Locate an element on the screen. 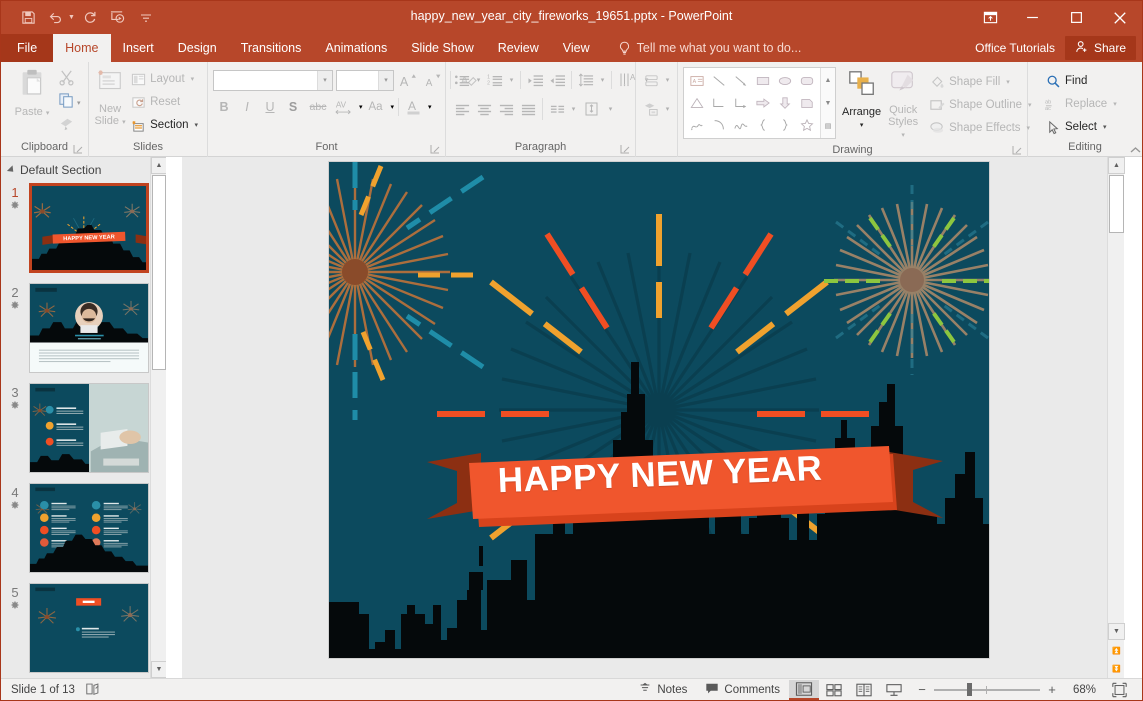  decrease-indent-button is located at coordinates (535, 80).